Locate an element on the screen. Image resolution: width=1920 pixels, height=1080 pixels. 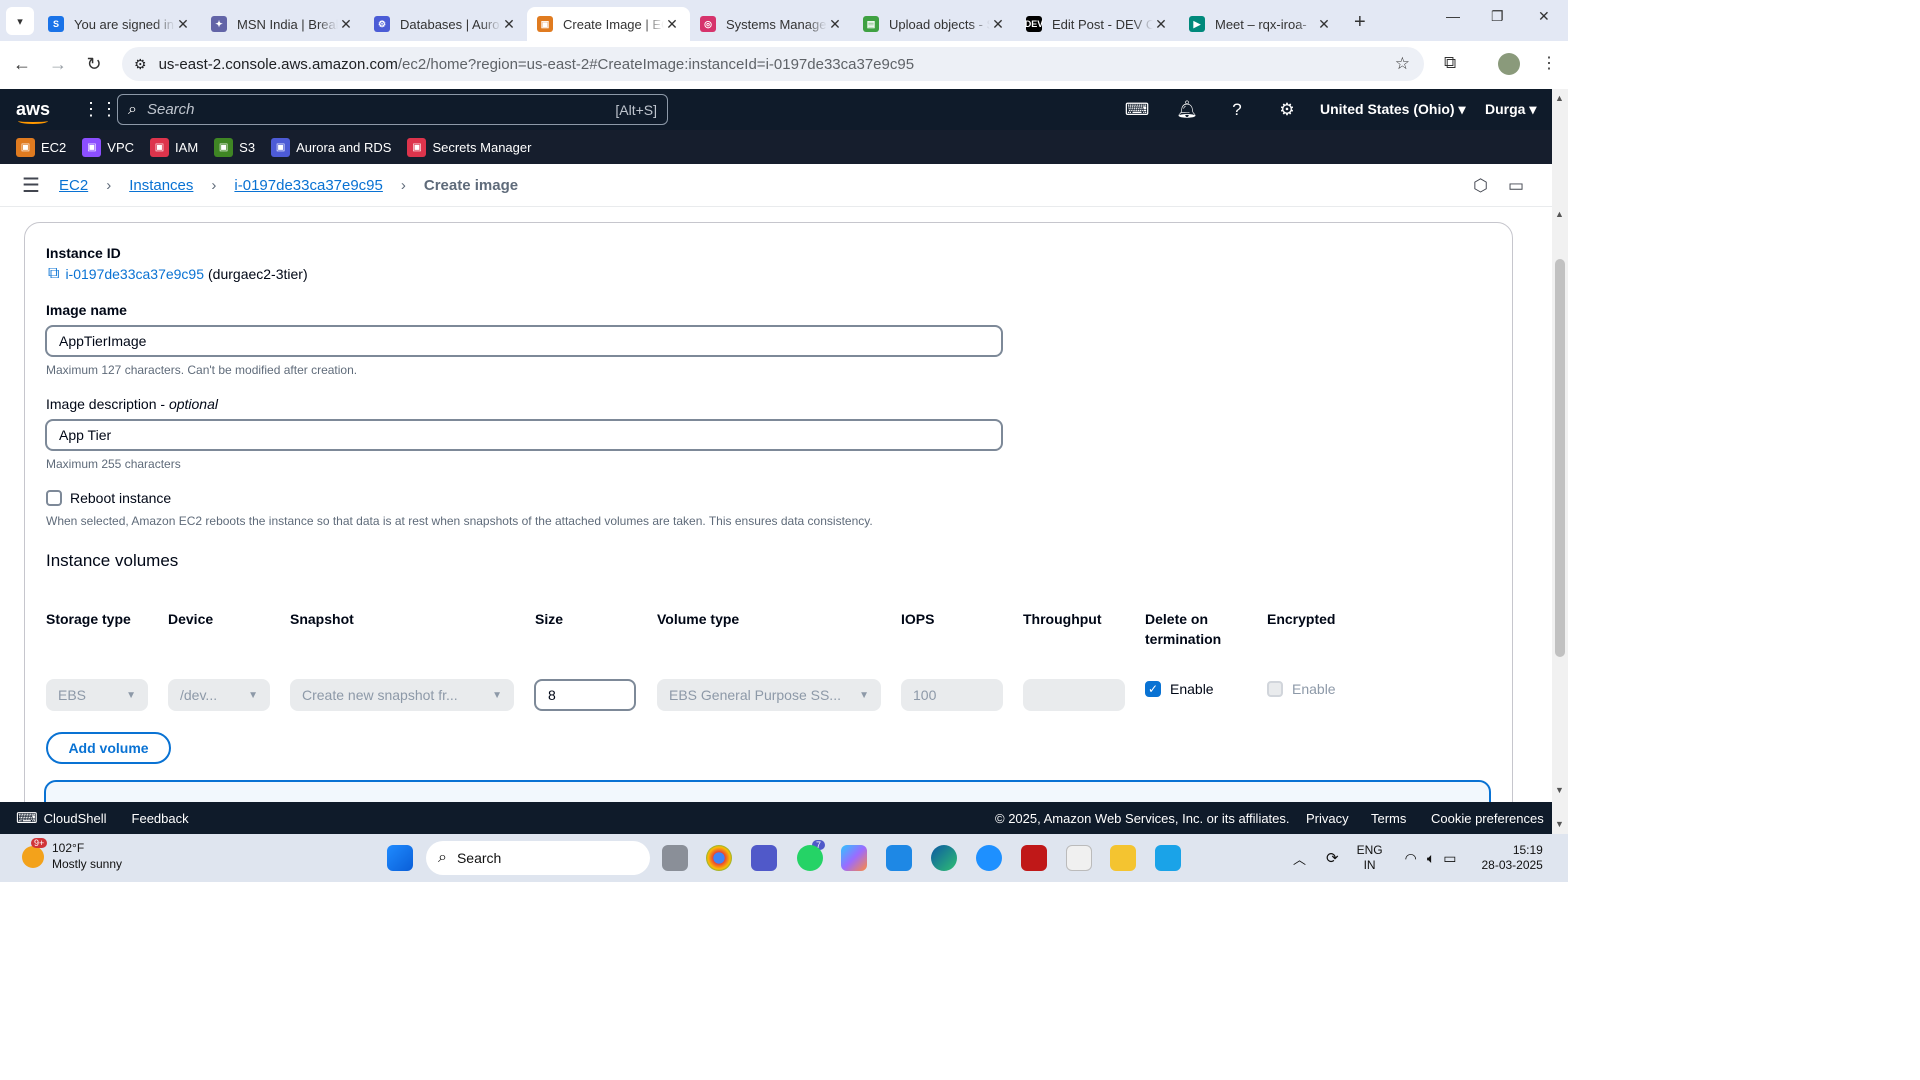
image-description-input: App Tier is located at coordinates (524, 435).